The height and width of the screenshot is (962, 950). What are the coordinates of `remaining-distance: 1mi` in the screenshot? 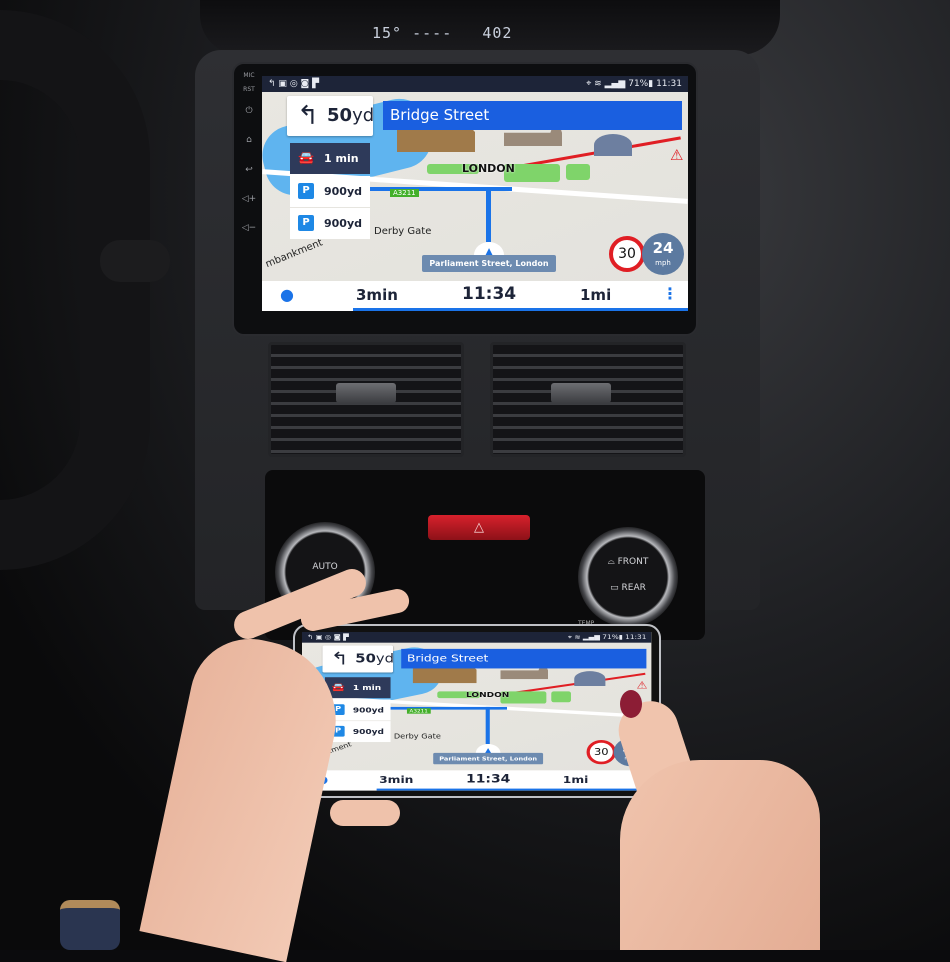 It's located at (596, 295).